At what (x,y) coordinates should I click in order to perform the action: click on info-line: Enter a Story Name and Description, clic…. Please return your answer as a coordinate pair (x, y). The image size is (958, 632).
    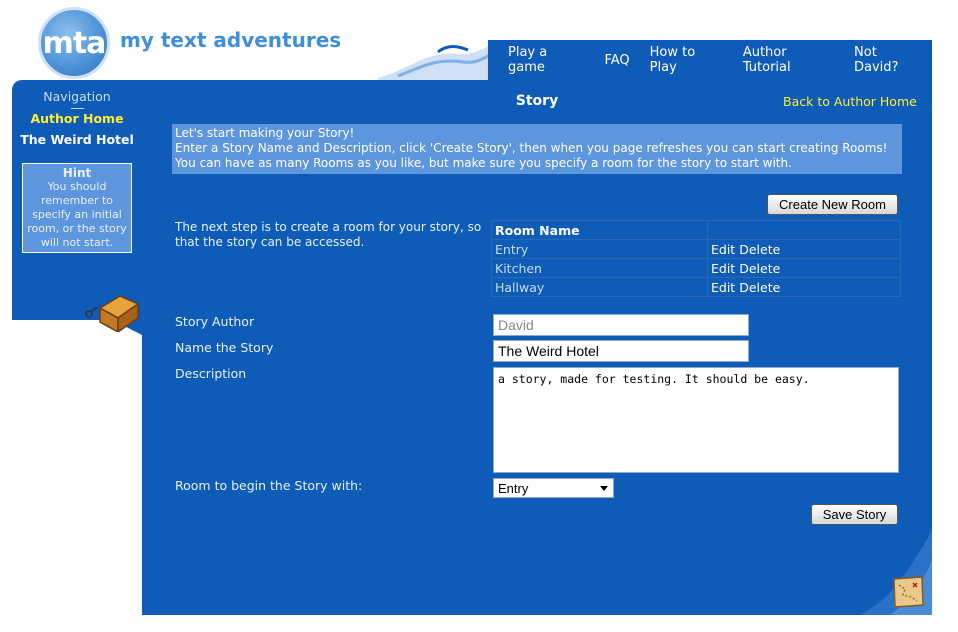
    Looking at the image, I should click on (531, 148).